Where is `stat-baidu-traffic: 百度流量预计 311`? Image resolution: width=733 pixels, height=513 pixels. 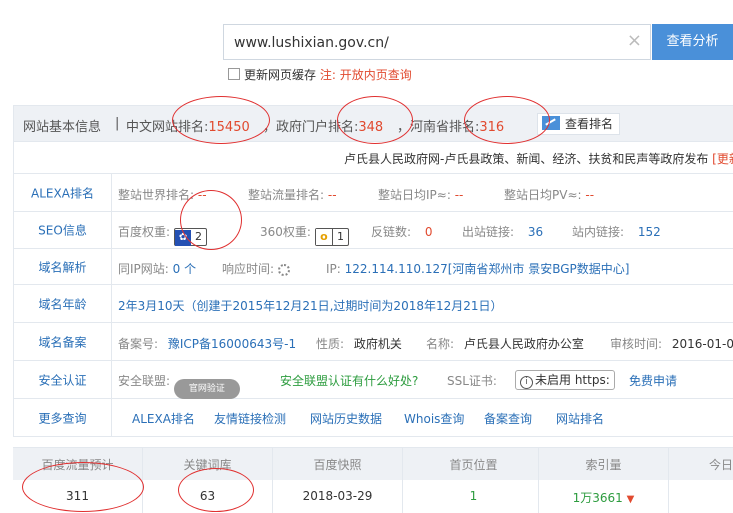
stat-baidu-traffic: 百度流量预计 311 is located at coordinates (78, 480).